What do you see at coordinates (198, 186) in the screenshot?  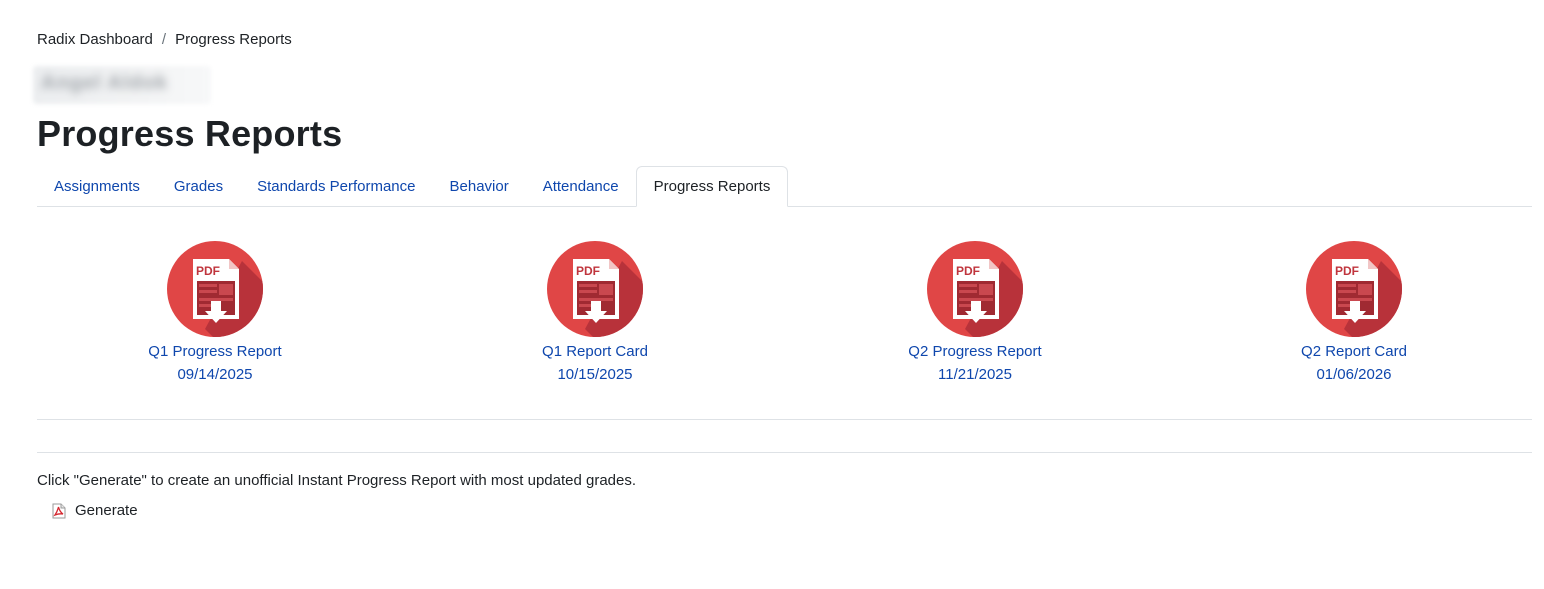 I see `tab-grades: Grades` at bounding box center [198, 186].